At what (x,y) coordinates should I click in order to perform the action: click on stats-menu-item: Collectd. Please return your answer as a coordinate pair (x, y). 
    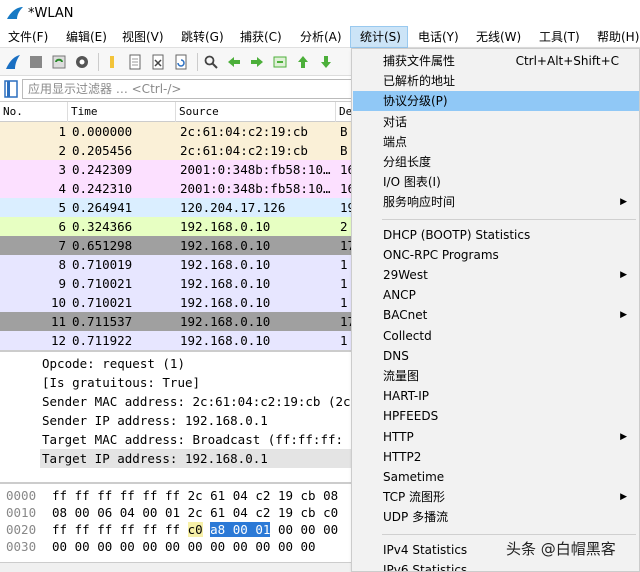
    Looking at the image, I should click on (496, 336).